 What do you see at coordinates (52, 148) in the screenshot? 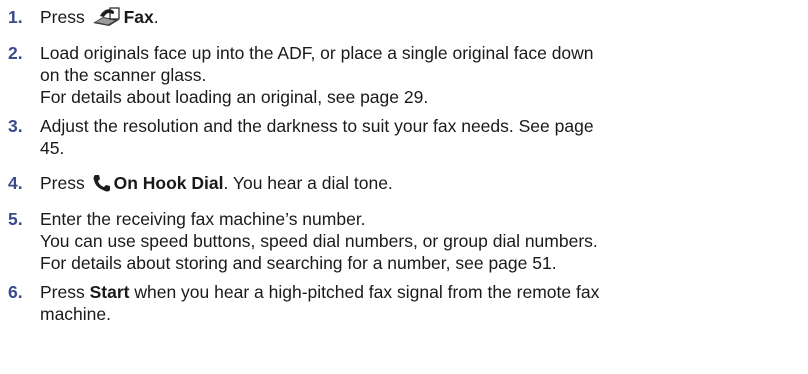
I see `step-line: 45.` at bounding box center [52, 148].